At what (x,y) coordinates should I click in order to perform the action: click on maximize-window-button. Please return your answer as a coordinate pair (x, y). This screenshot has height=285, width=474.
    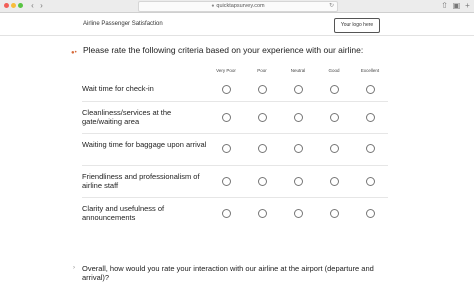
    Looking at the image, I should click on (20, 5).